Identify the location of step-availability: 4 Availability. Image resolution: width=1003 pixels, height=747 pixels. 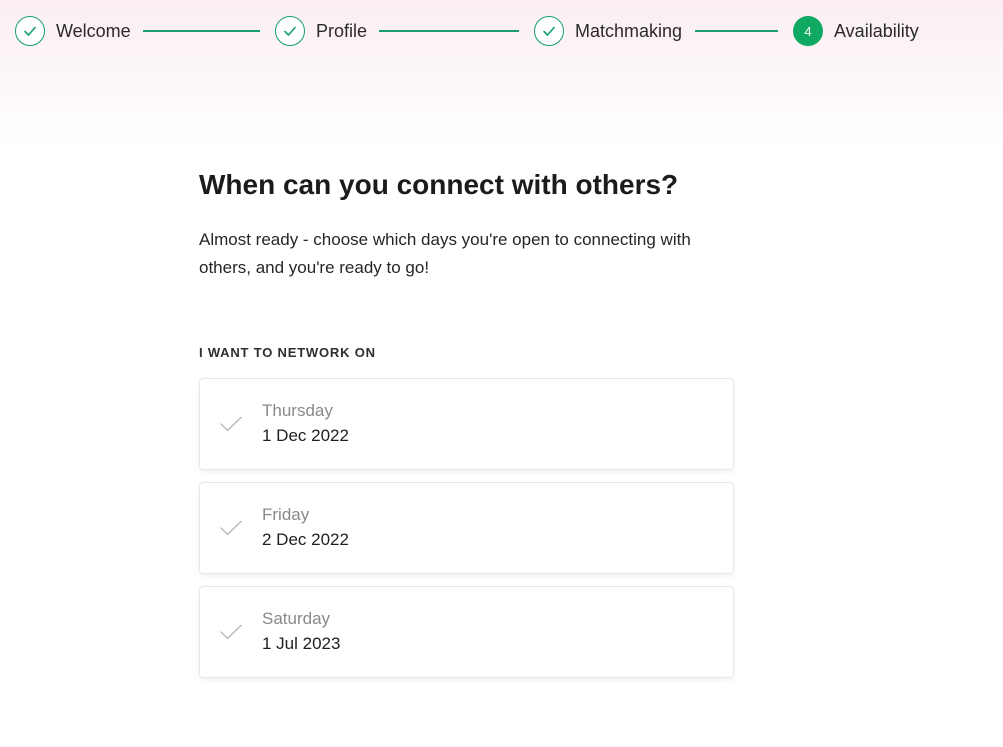
(856, 31).